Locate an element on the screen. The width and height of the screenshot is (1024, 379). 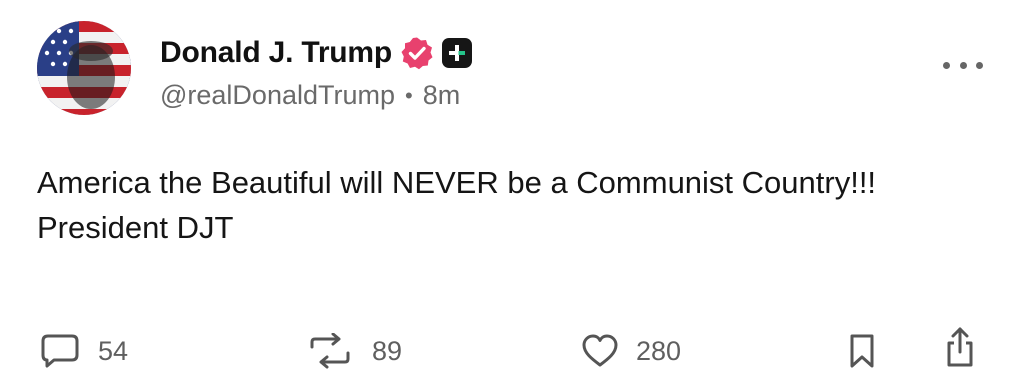
like-count: 280 is located at coordinates (659, 350).